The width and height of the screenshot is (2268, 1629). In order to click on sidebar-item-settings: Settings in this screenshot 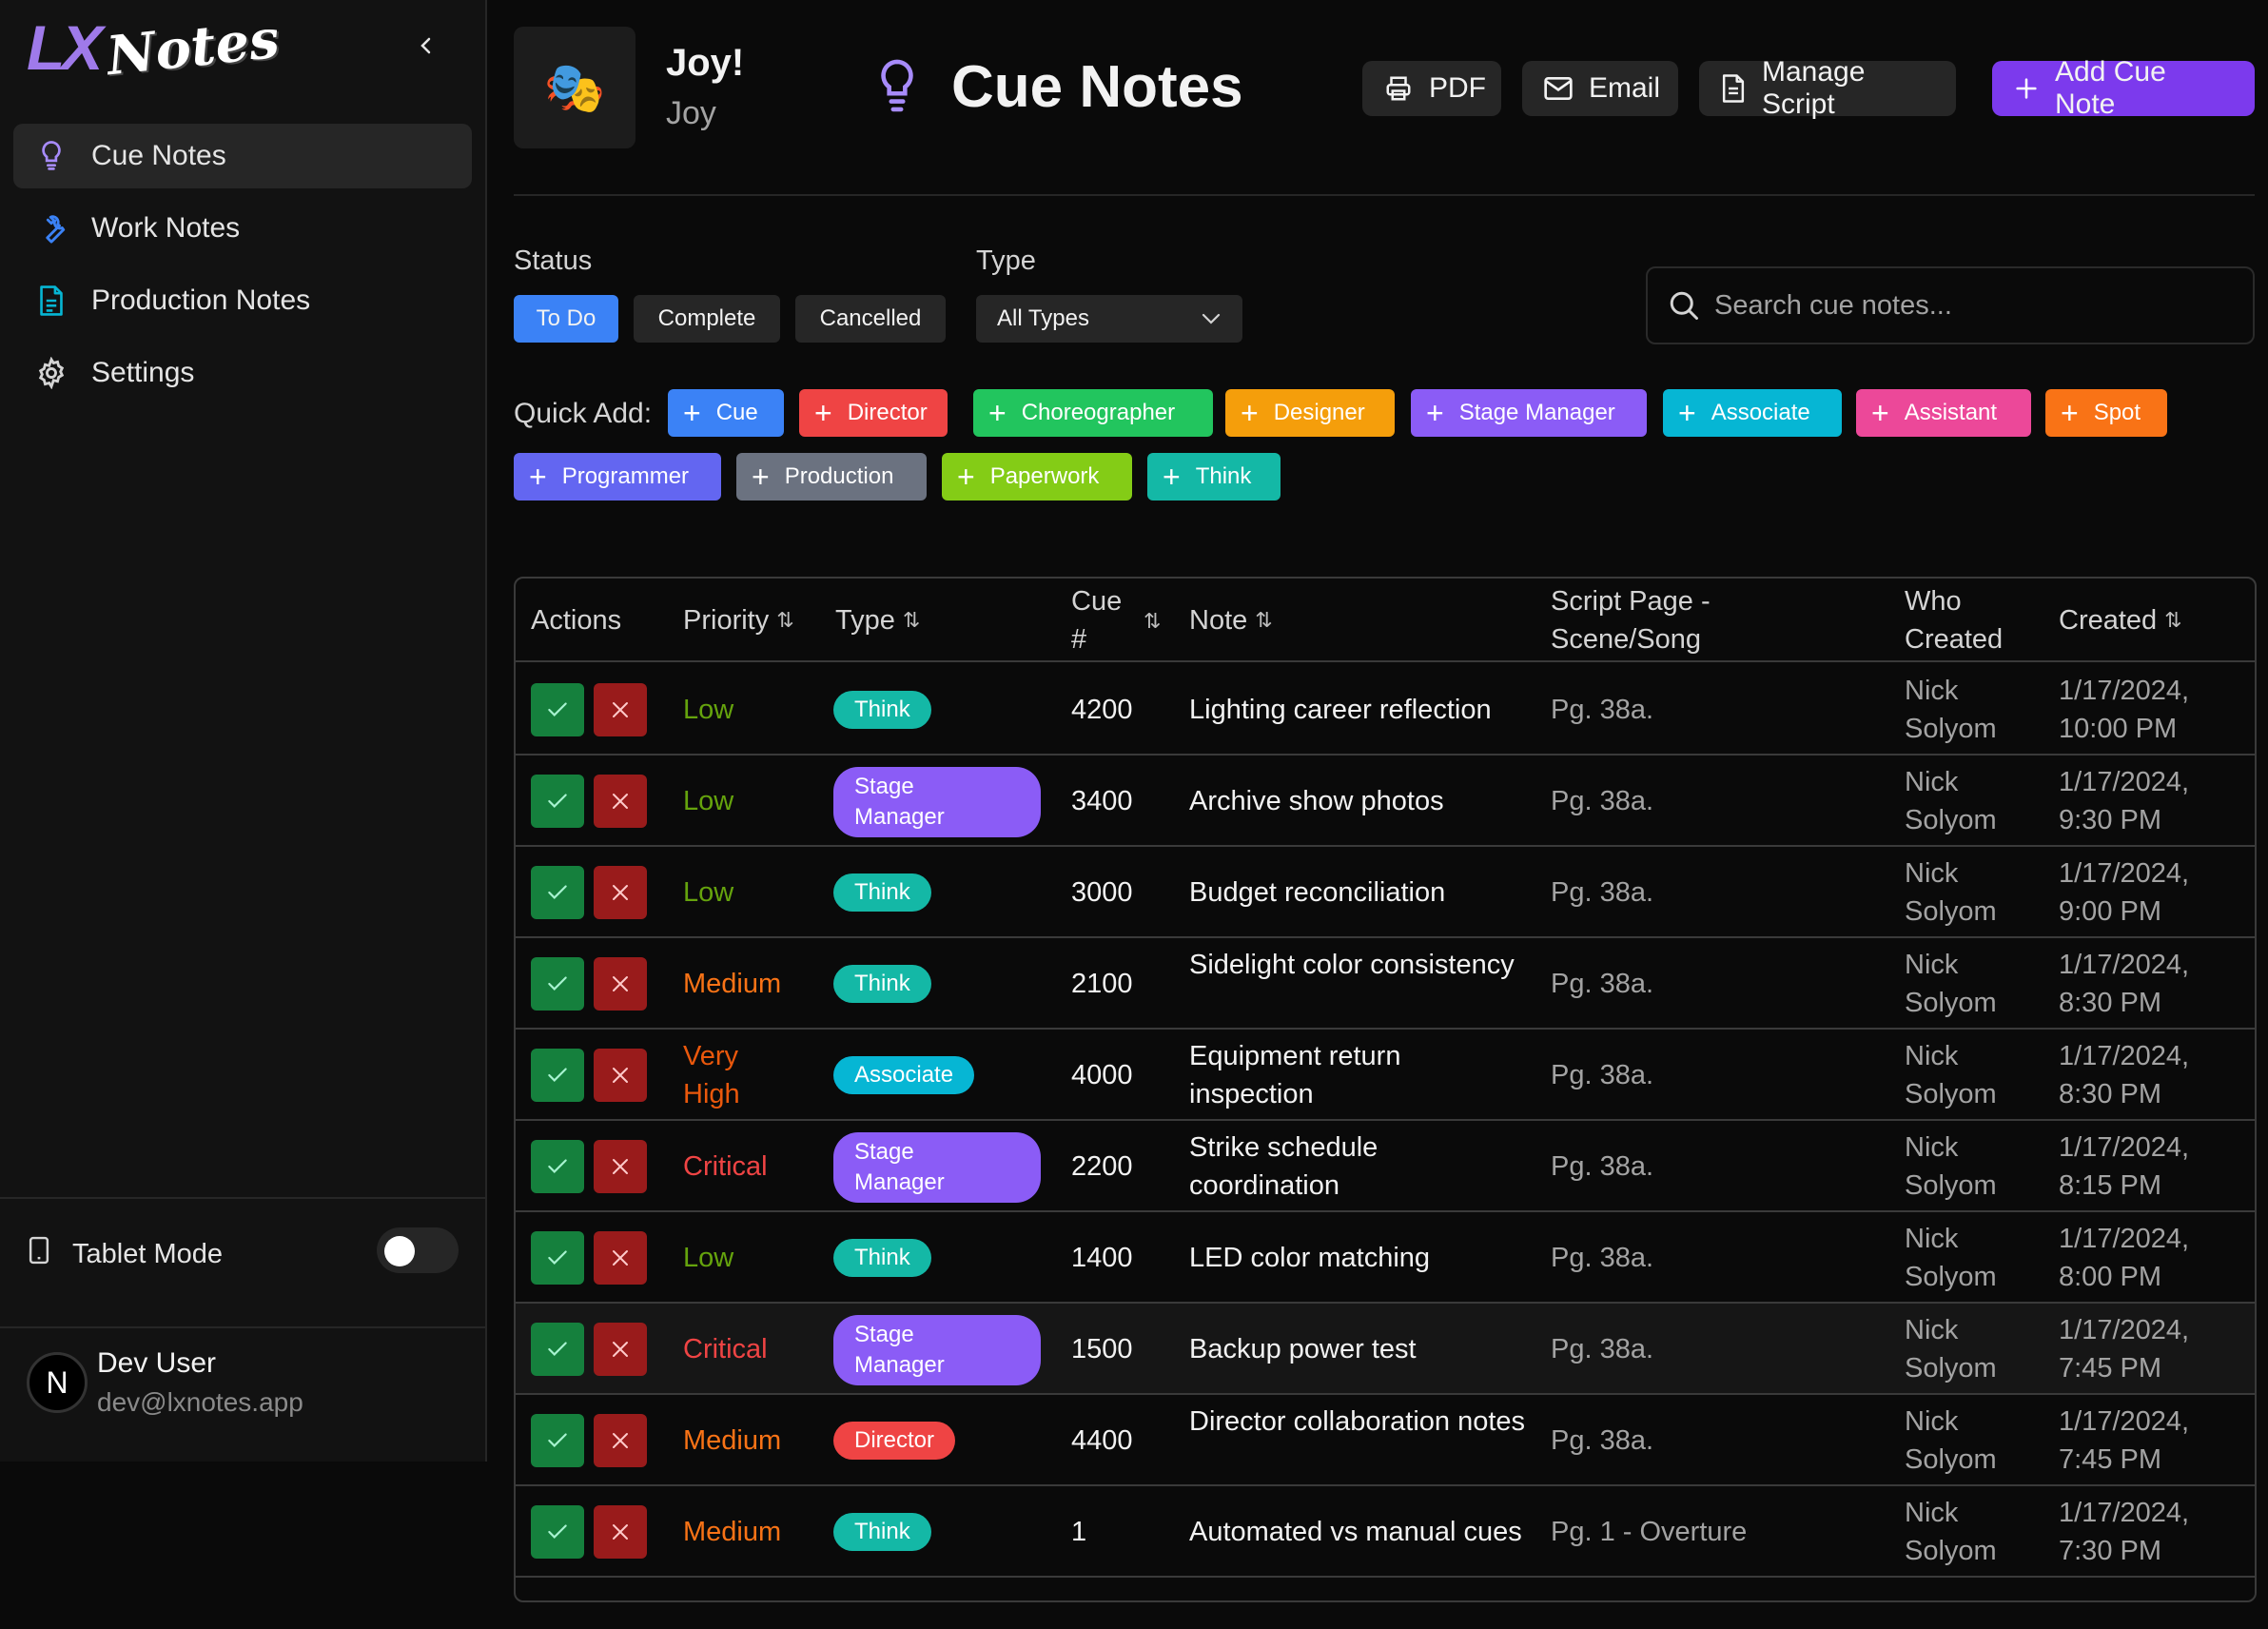, I will do `click(242, 373)`.